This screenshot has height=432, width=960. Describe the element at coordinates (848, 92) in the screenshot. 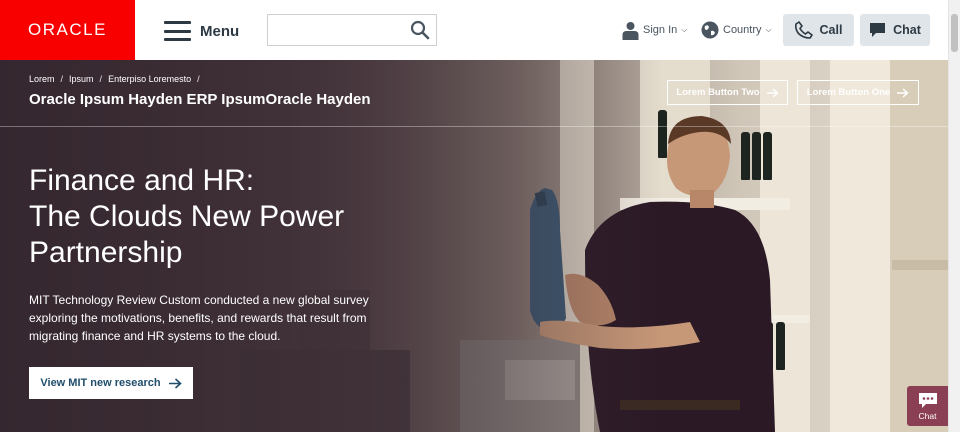

I see `lorem-button-one-label: Lorem Button One` at that location.